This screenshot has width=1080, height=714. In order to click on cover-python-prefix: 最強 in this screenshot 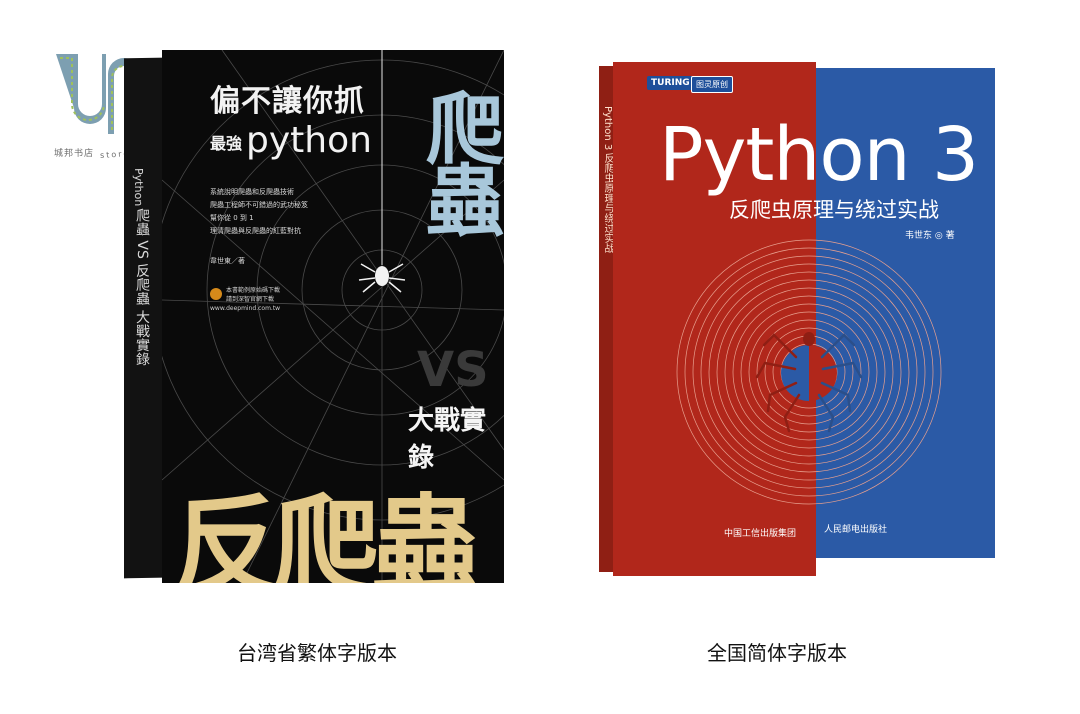, I will do `click(226, 143)`.